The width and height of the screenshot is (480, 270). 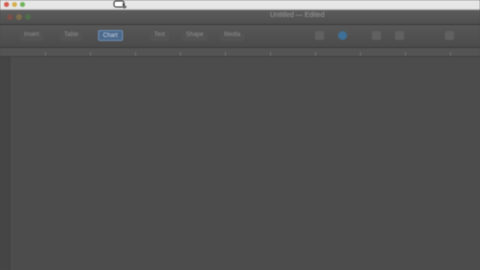 I want to click on globe-icon, so click(x=342, y=35).